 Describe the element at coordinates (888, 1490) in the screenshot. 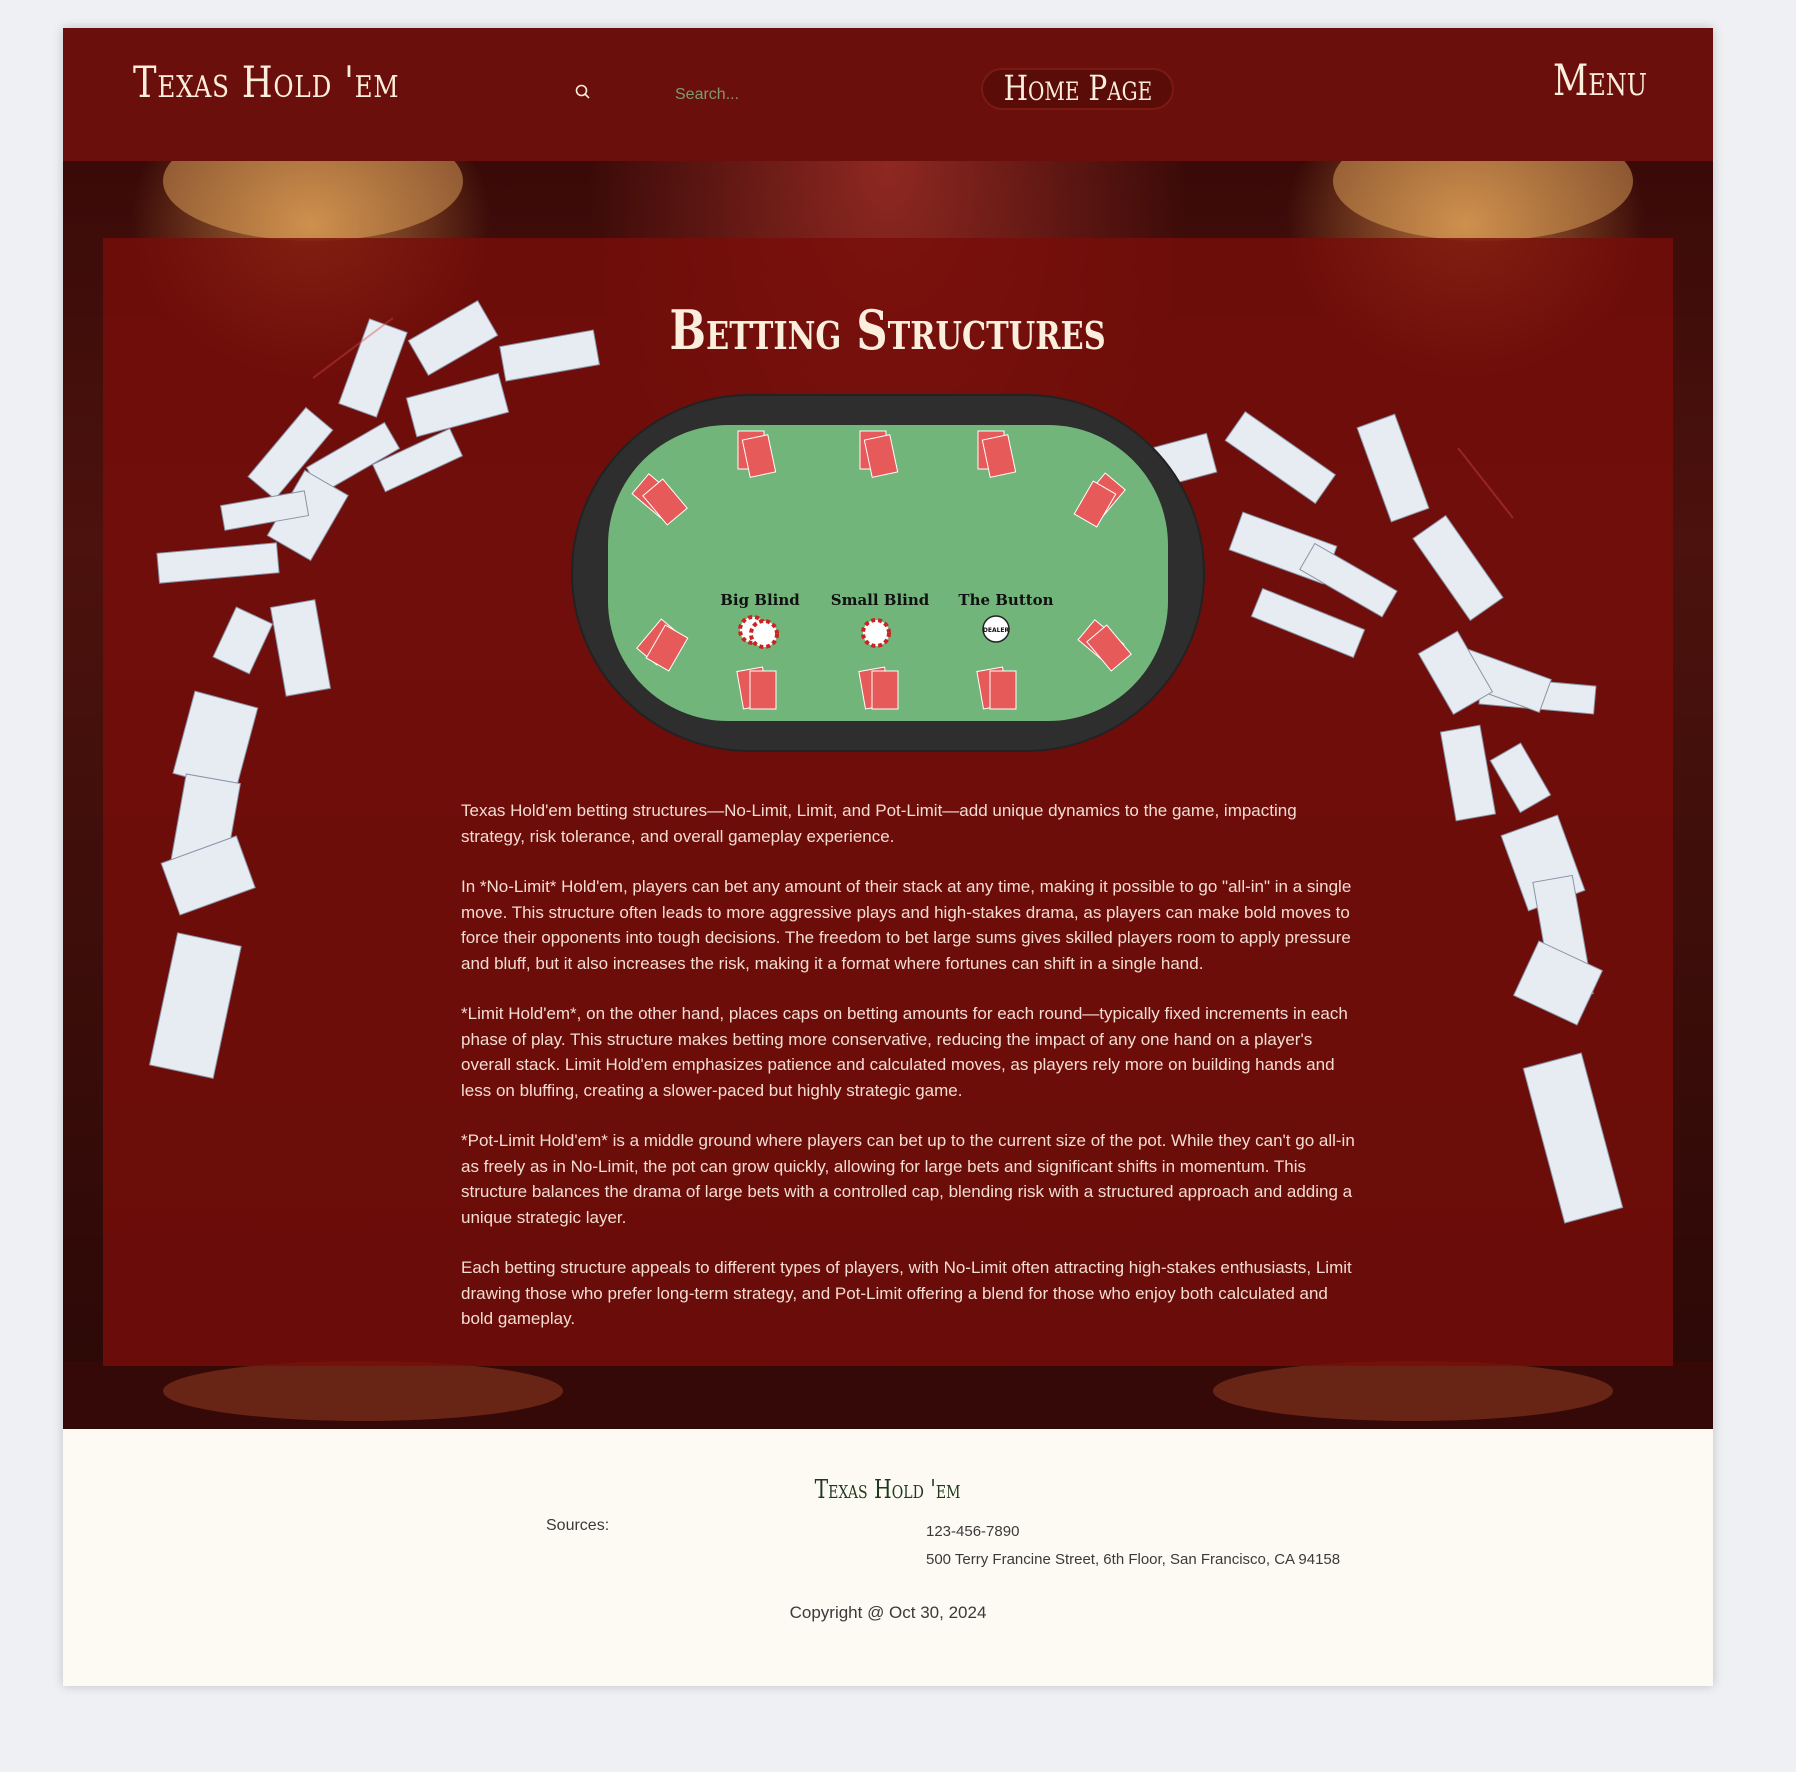

I see `footer-logo: Texas Hold 'em` at that location.